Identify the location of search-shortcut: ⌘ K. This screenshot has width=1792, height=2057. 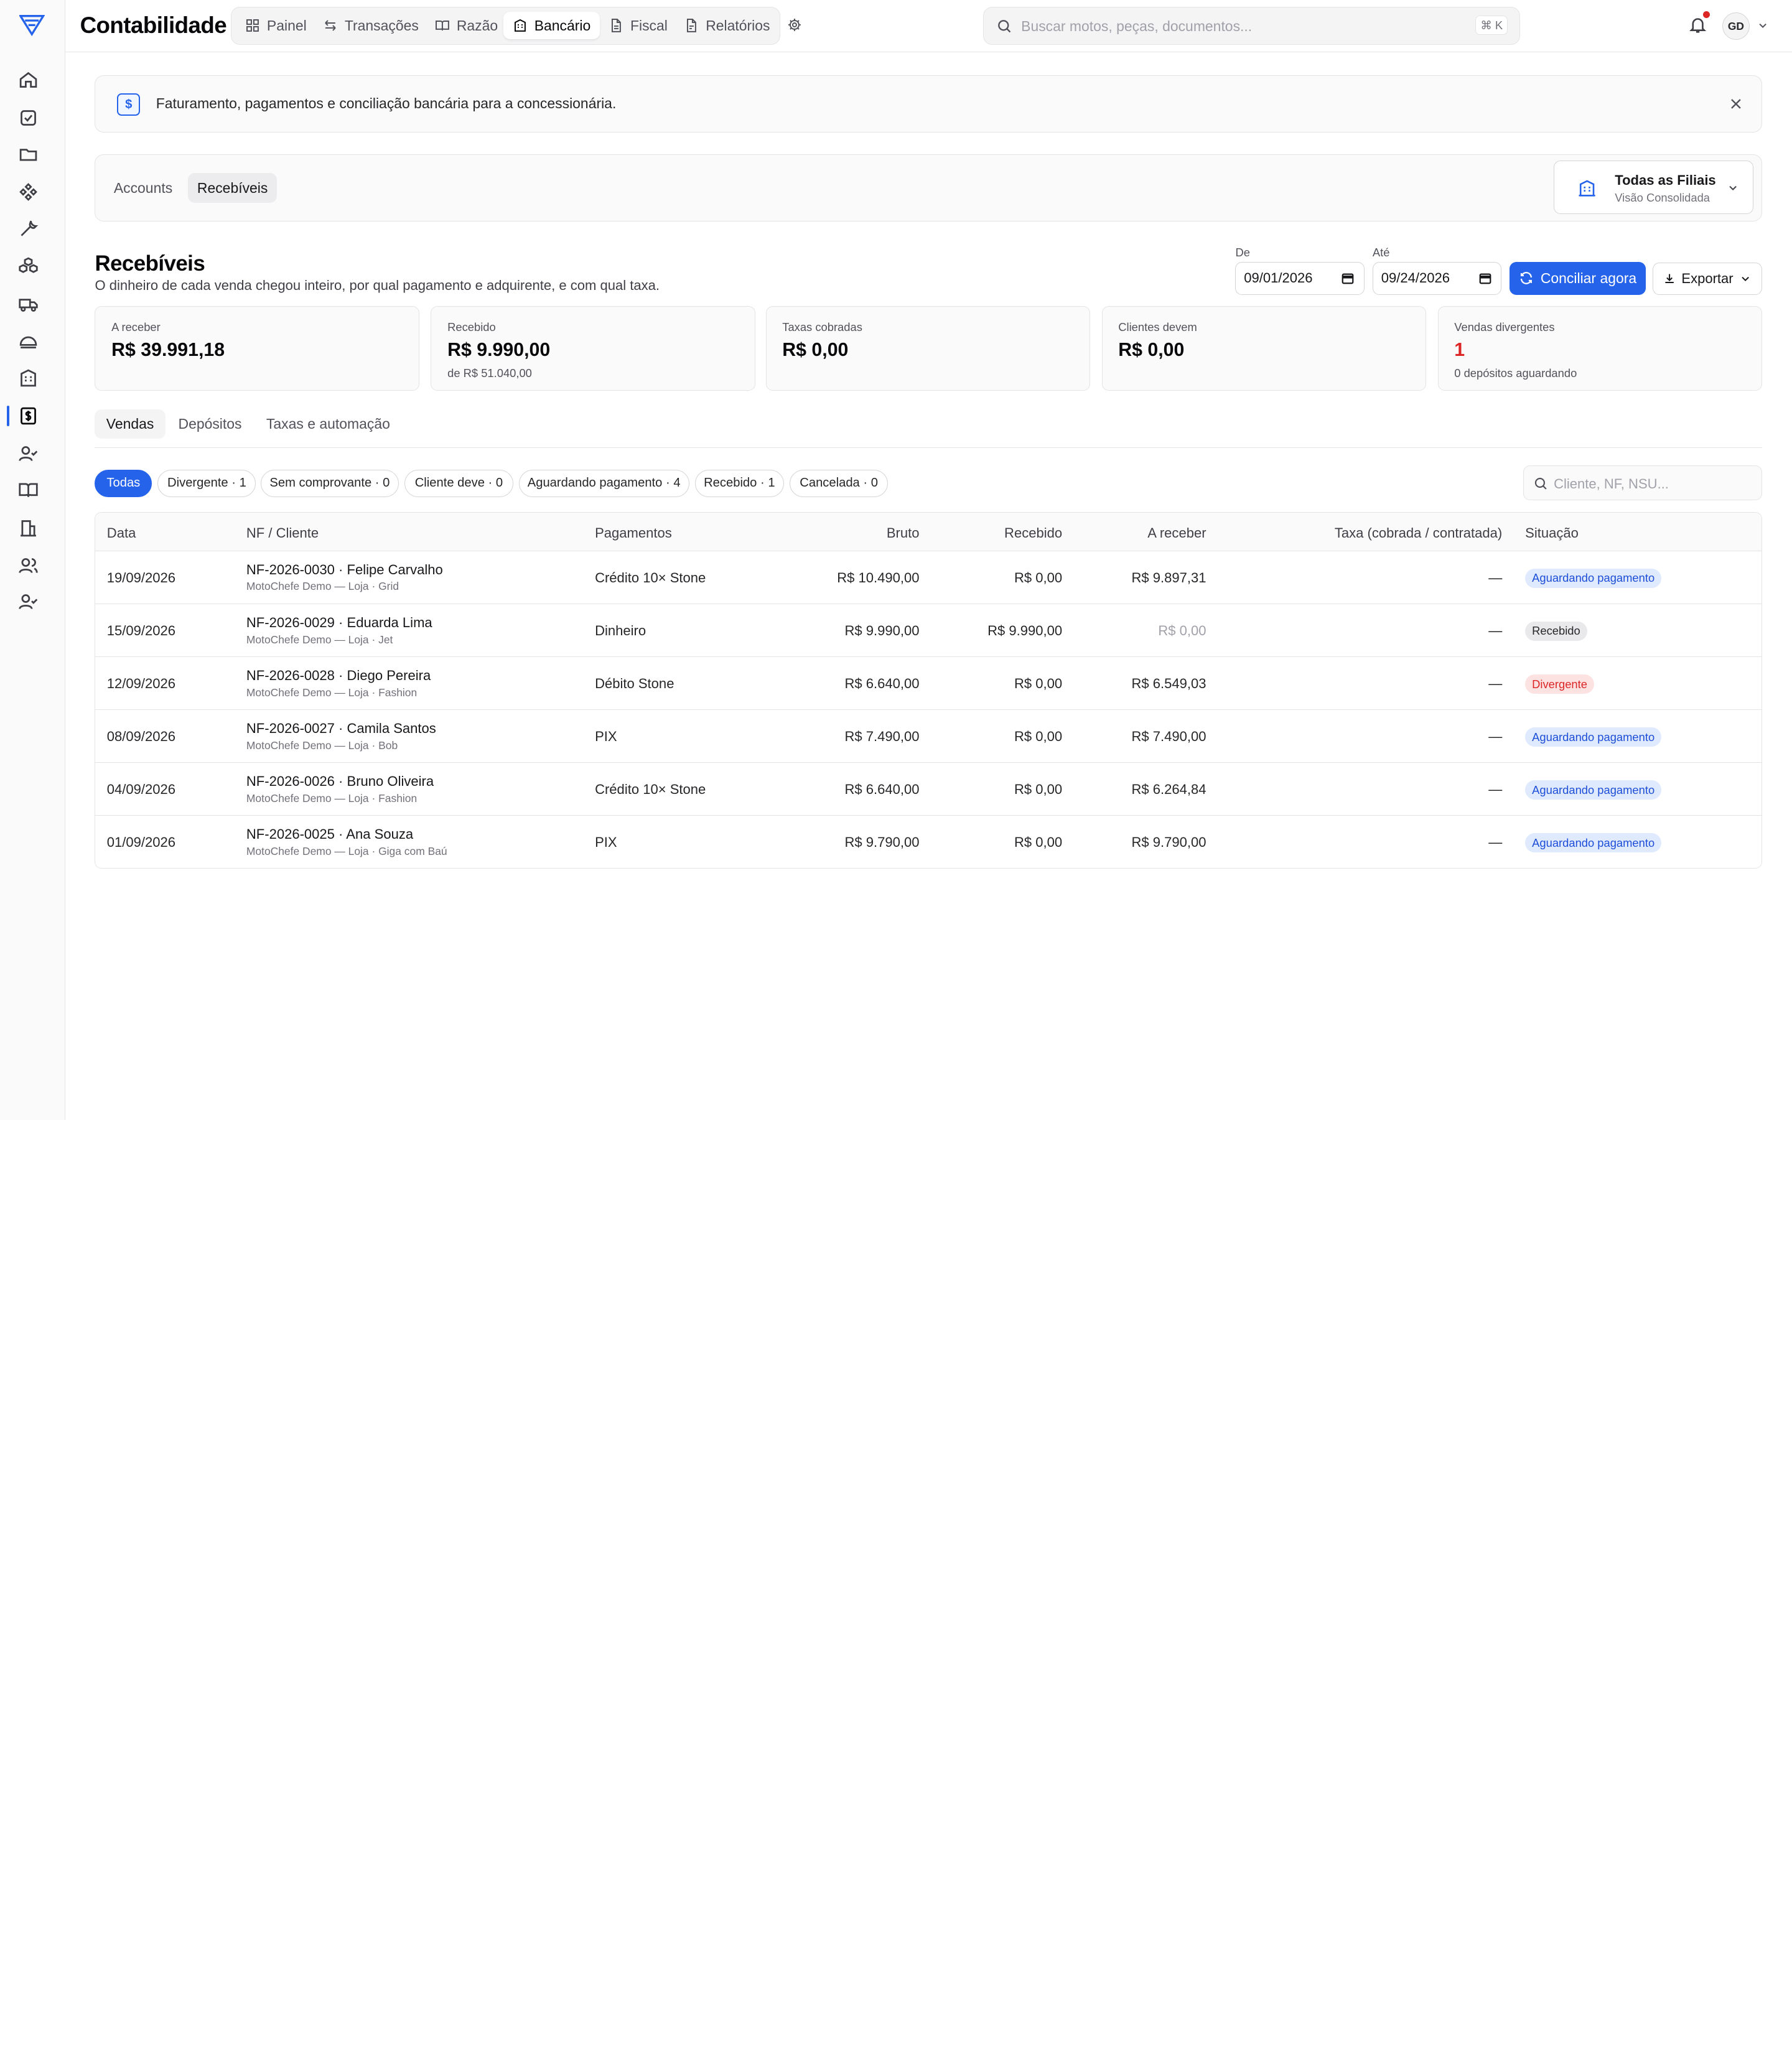
(1491, 25).